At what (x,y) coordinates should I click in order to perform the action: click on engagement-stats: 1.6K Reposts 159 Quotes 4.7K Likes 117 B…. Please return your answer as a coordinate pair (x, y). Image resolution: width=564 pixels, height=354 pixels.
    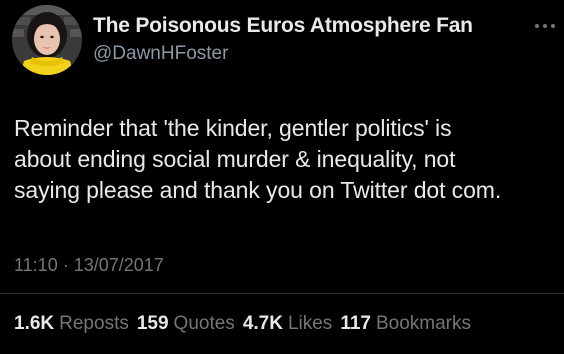
    Looking at the image, I should click on (242, 324).